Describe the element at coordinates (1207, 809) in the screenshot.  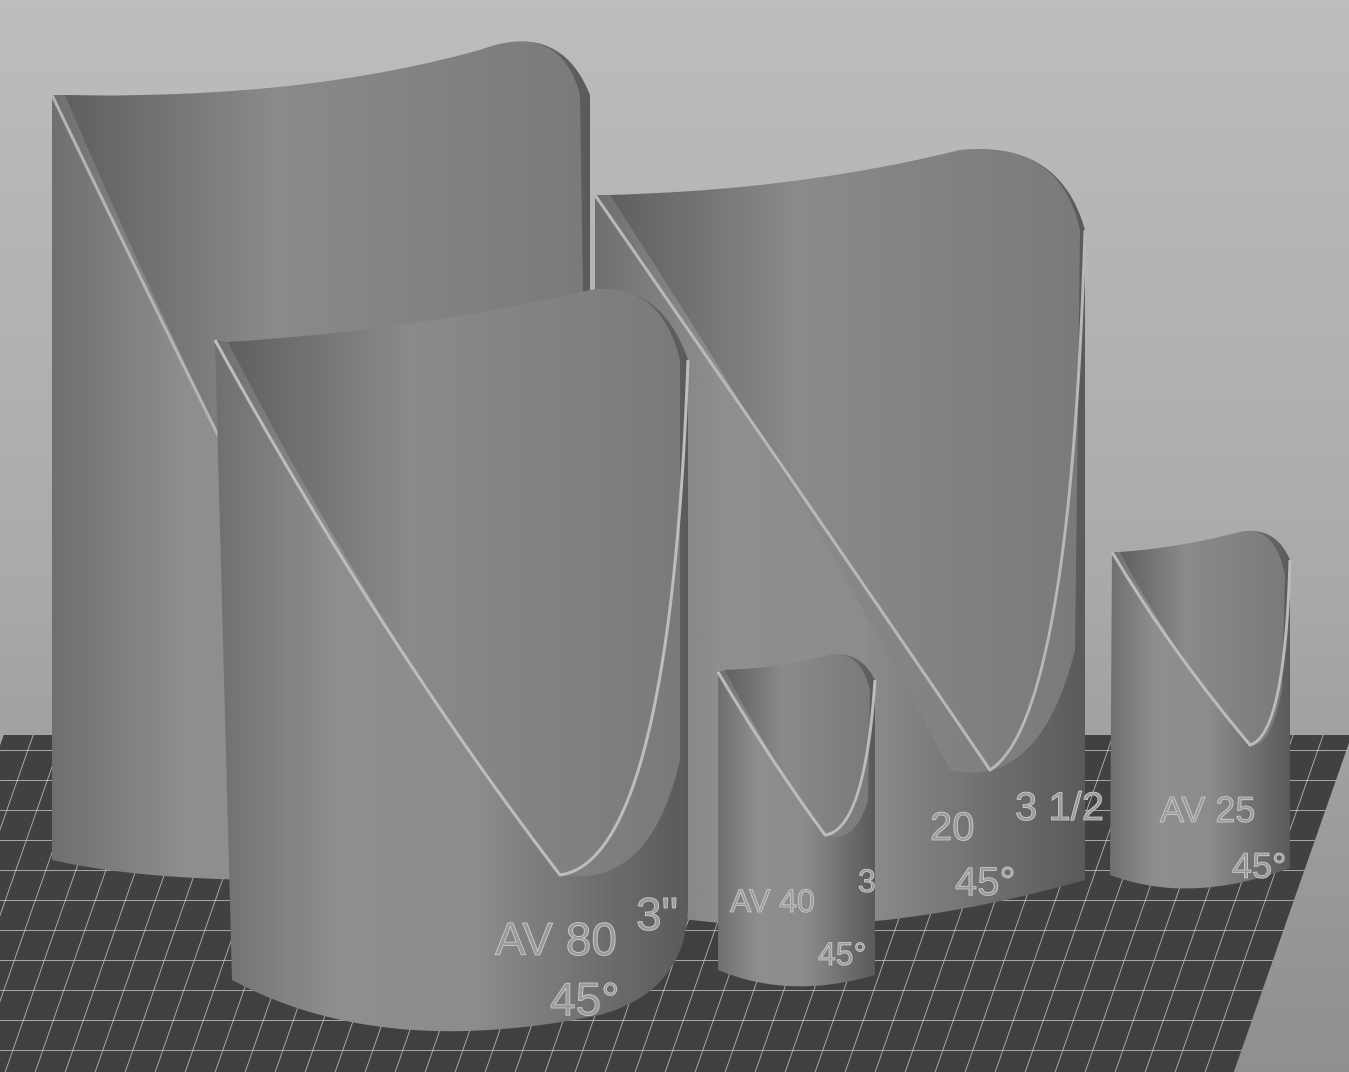
I see `part-small-right-label-1: AV 25` at that location.